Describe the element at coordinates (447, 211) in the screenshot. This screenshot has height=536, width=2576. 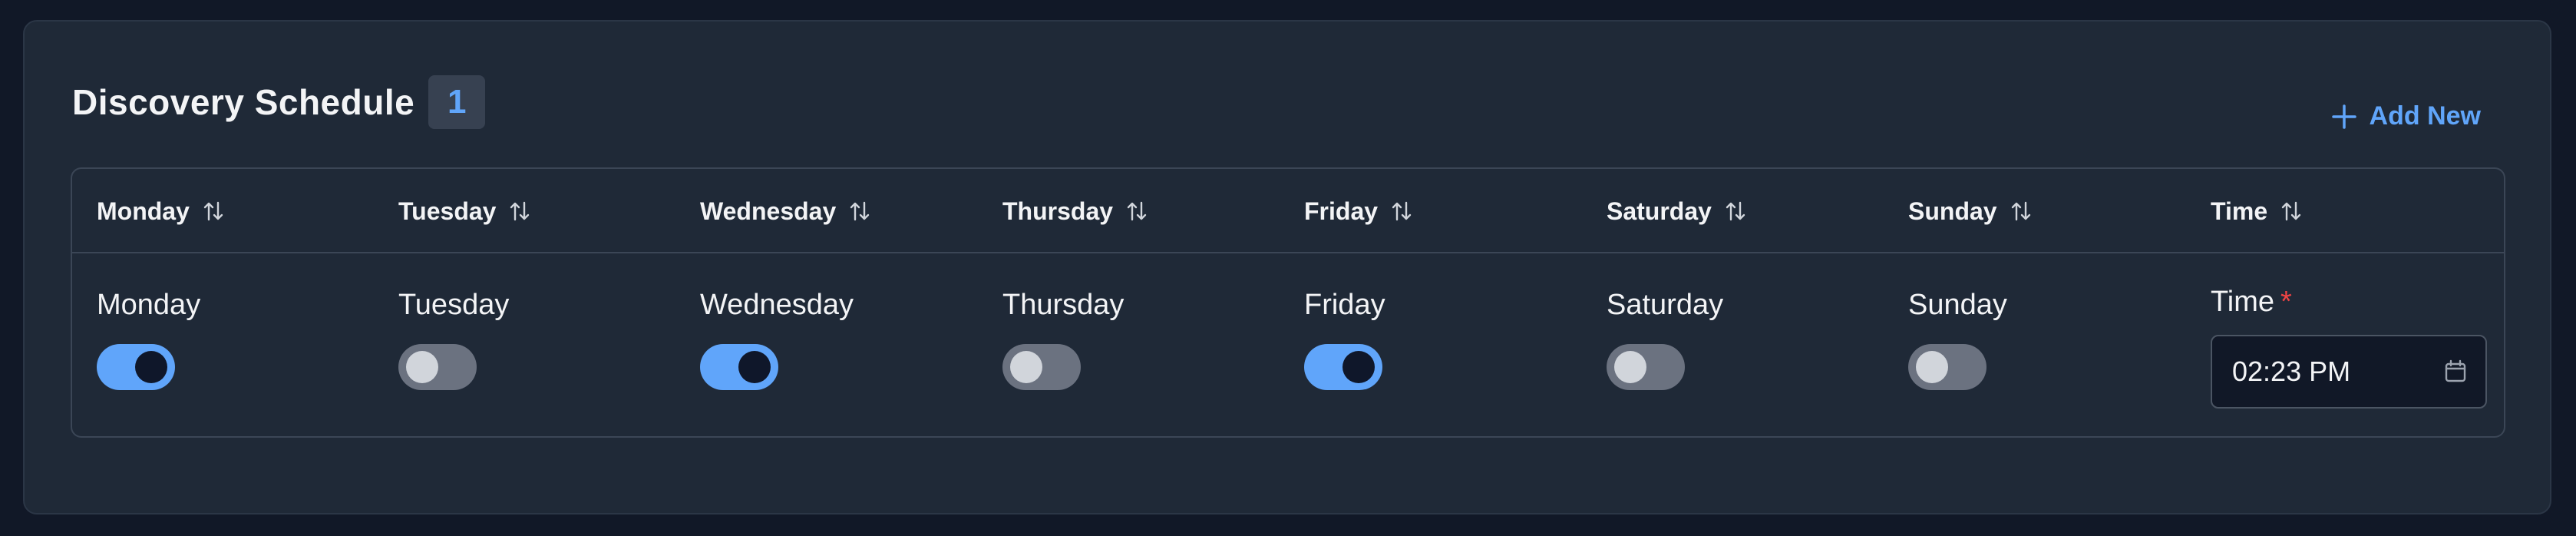
I see `column-header-label: Tuesday` at that location.